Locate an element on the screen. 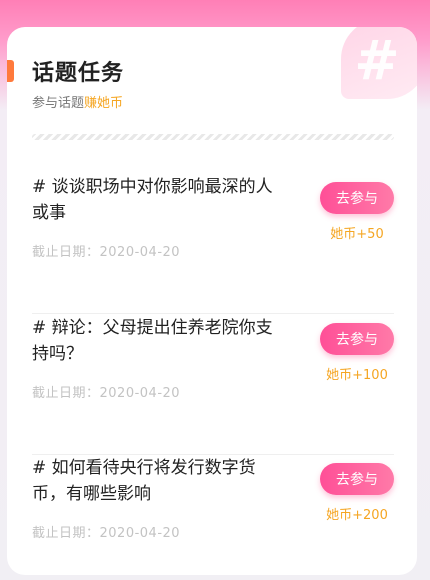  reward-label: 她币+100 is located at coordinates (357, 375).